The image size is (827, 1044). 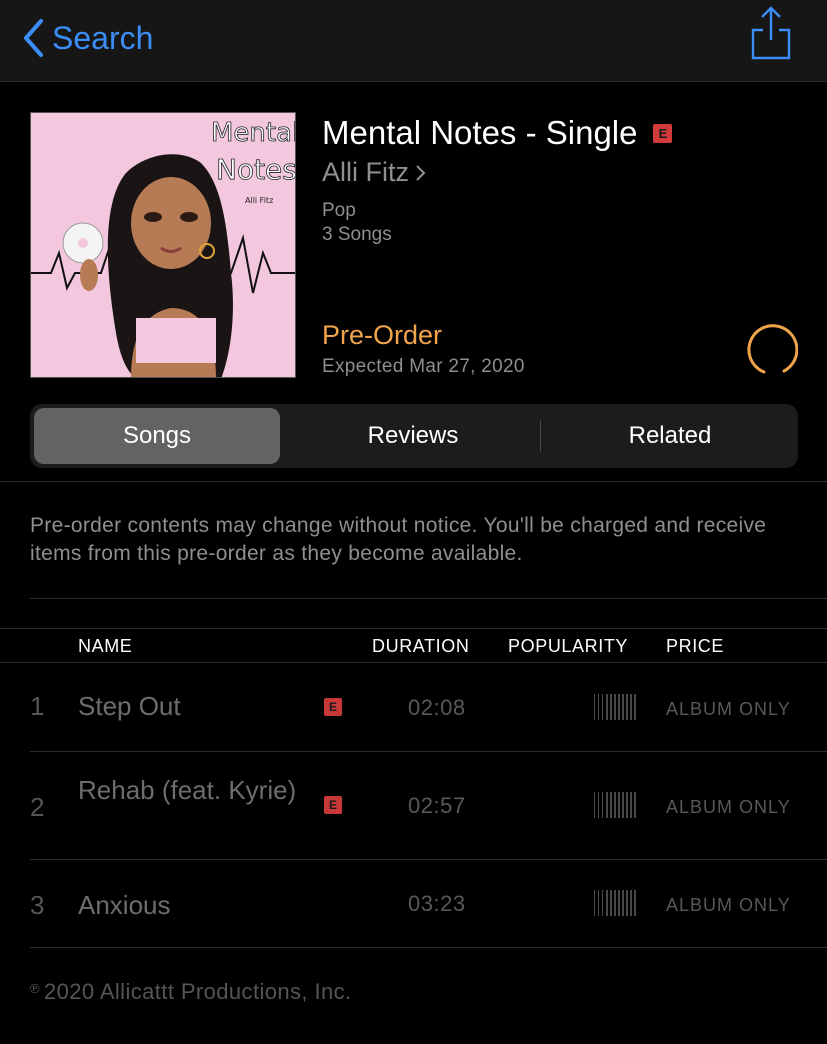 I want to click on chevron-right-icon, so click(x=421, y=172).